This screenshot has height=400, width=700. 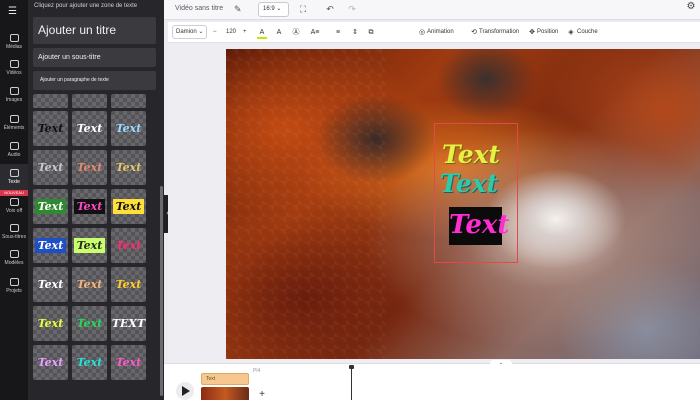 What do you see at coordinates (225, 379) in the screenshot?
I see `text-clip: Text` at bounding box center [225, 379].